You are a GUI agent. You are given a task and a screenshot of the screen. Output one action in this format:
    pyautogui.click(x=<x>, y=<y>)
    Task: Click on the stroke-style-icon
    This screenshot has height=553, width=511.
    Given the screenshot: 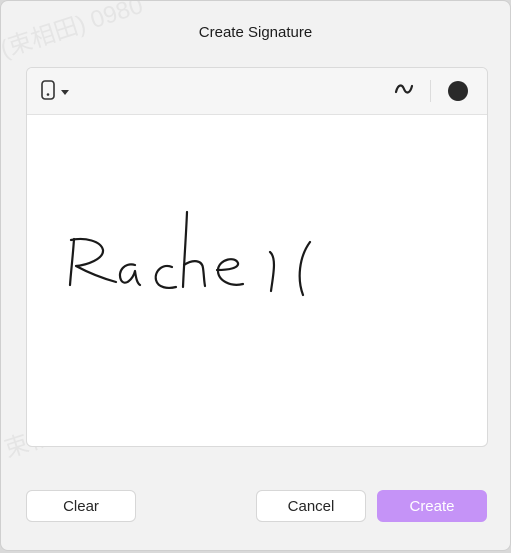 What is the action you would take?
    pyautogui.click(x=404, y=91)
    